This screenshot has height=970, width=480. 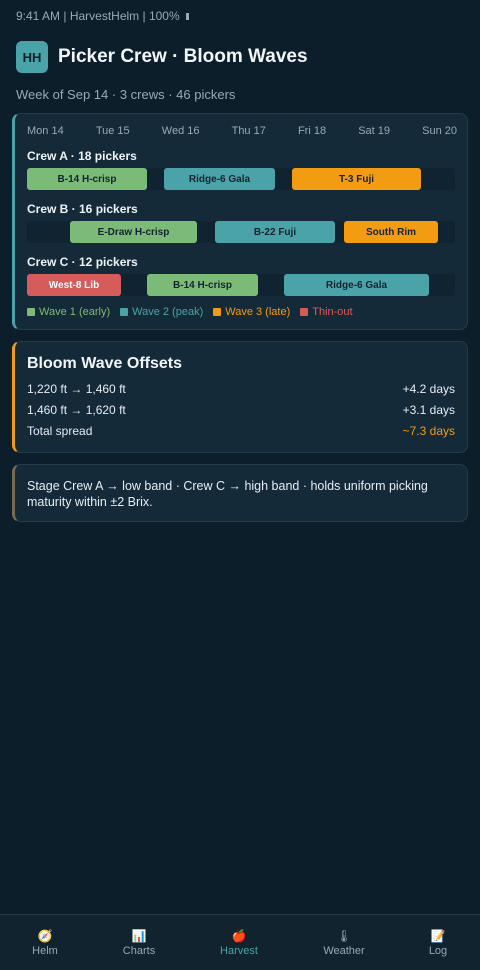 I want to click on apple-icon: 🍎, so click(x=239, y=936).